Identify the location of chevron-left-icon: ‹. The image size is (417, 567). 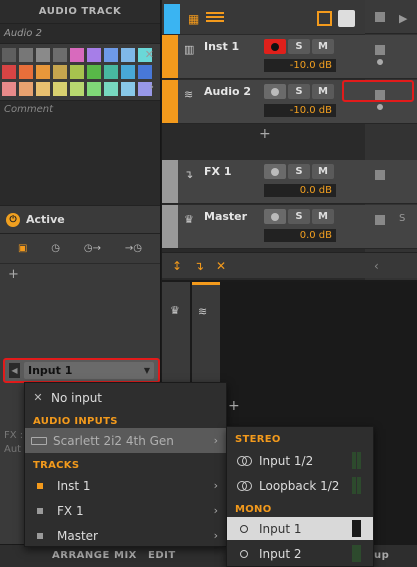
(376, 266).